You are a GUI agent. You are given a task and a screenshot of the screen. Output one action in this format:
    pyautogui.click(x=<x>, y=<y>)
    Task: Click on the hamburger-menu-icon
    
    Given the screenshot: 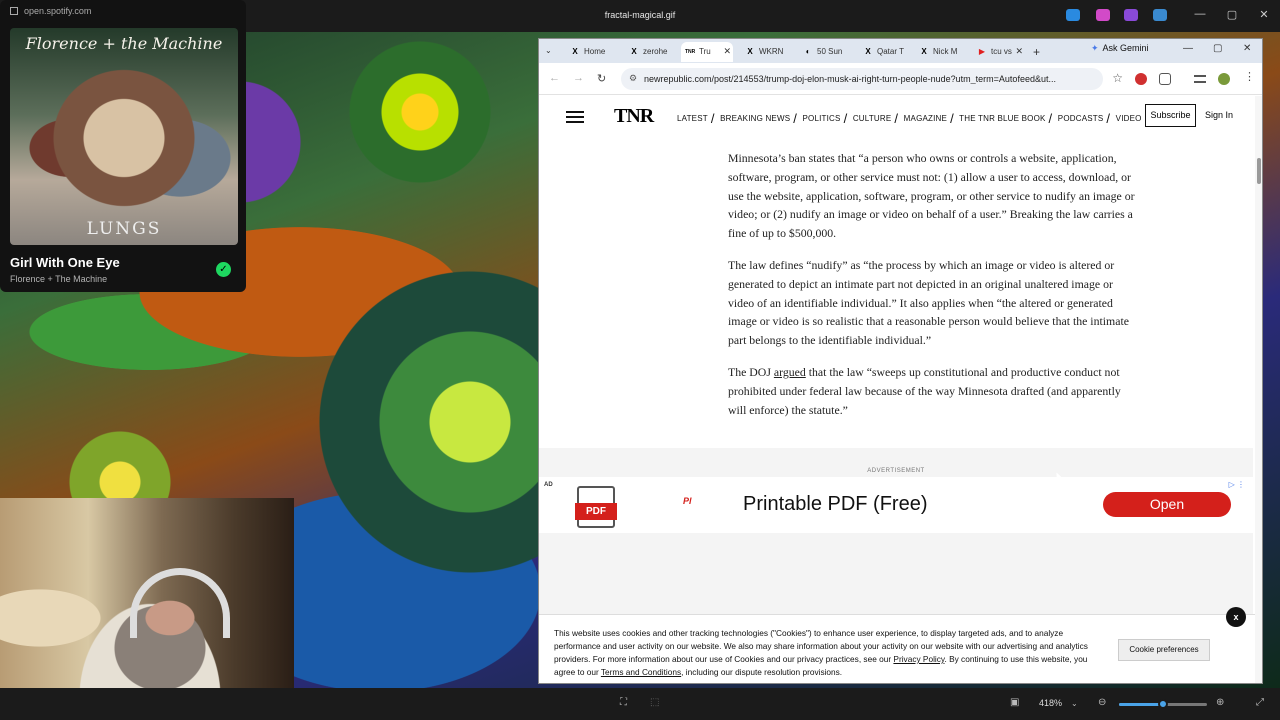 What is the action you would take?
    pyautogui.click(x=575, y=117)
    